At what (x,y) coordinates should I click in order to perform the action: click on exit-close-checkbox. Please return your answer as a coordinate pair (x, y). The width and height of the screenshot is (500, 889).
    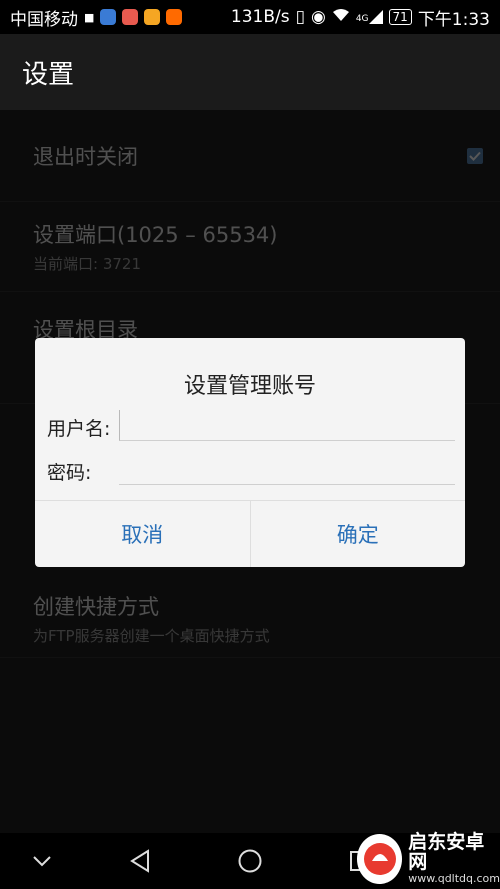
    Looking at the image, I should click on (475, 156).